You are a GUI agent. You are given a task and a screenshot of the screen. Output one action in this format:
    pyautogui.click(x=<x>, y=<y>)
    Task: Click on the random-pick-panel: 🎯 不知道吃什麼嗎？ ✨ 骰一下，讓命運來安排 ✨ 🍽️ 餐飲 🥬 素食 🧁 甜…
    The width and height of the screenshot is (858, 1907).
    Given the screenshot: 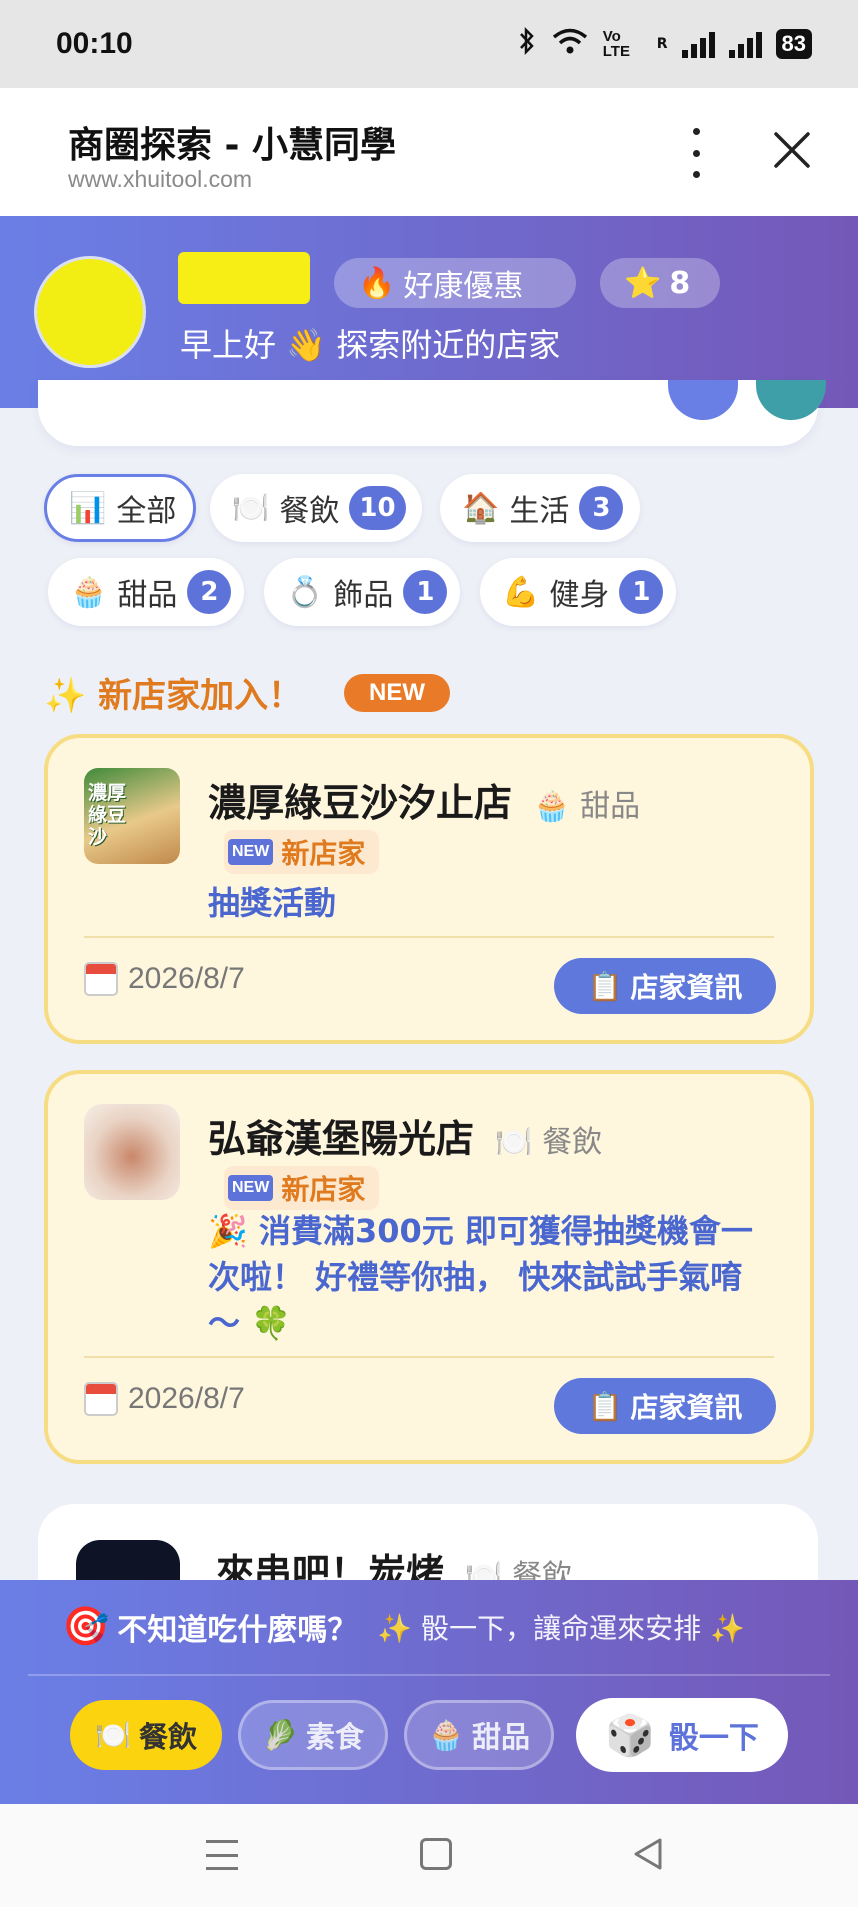 What is the action you would take?
    pyautogui.click(x=429, y=1692)
    